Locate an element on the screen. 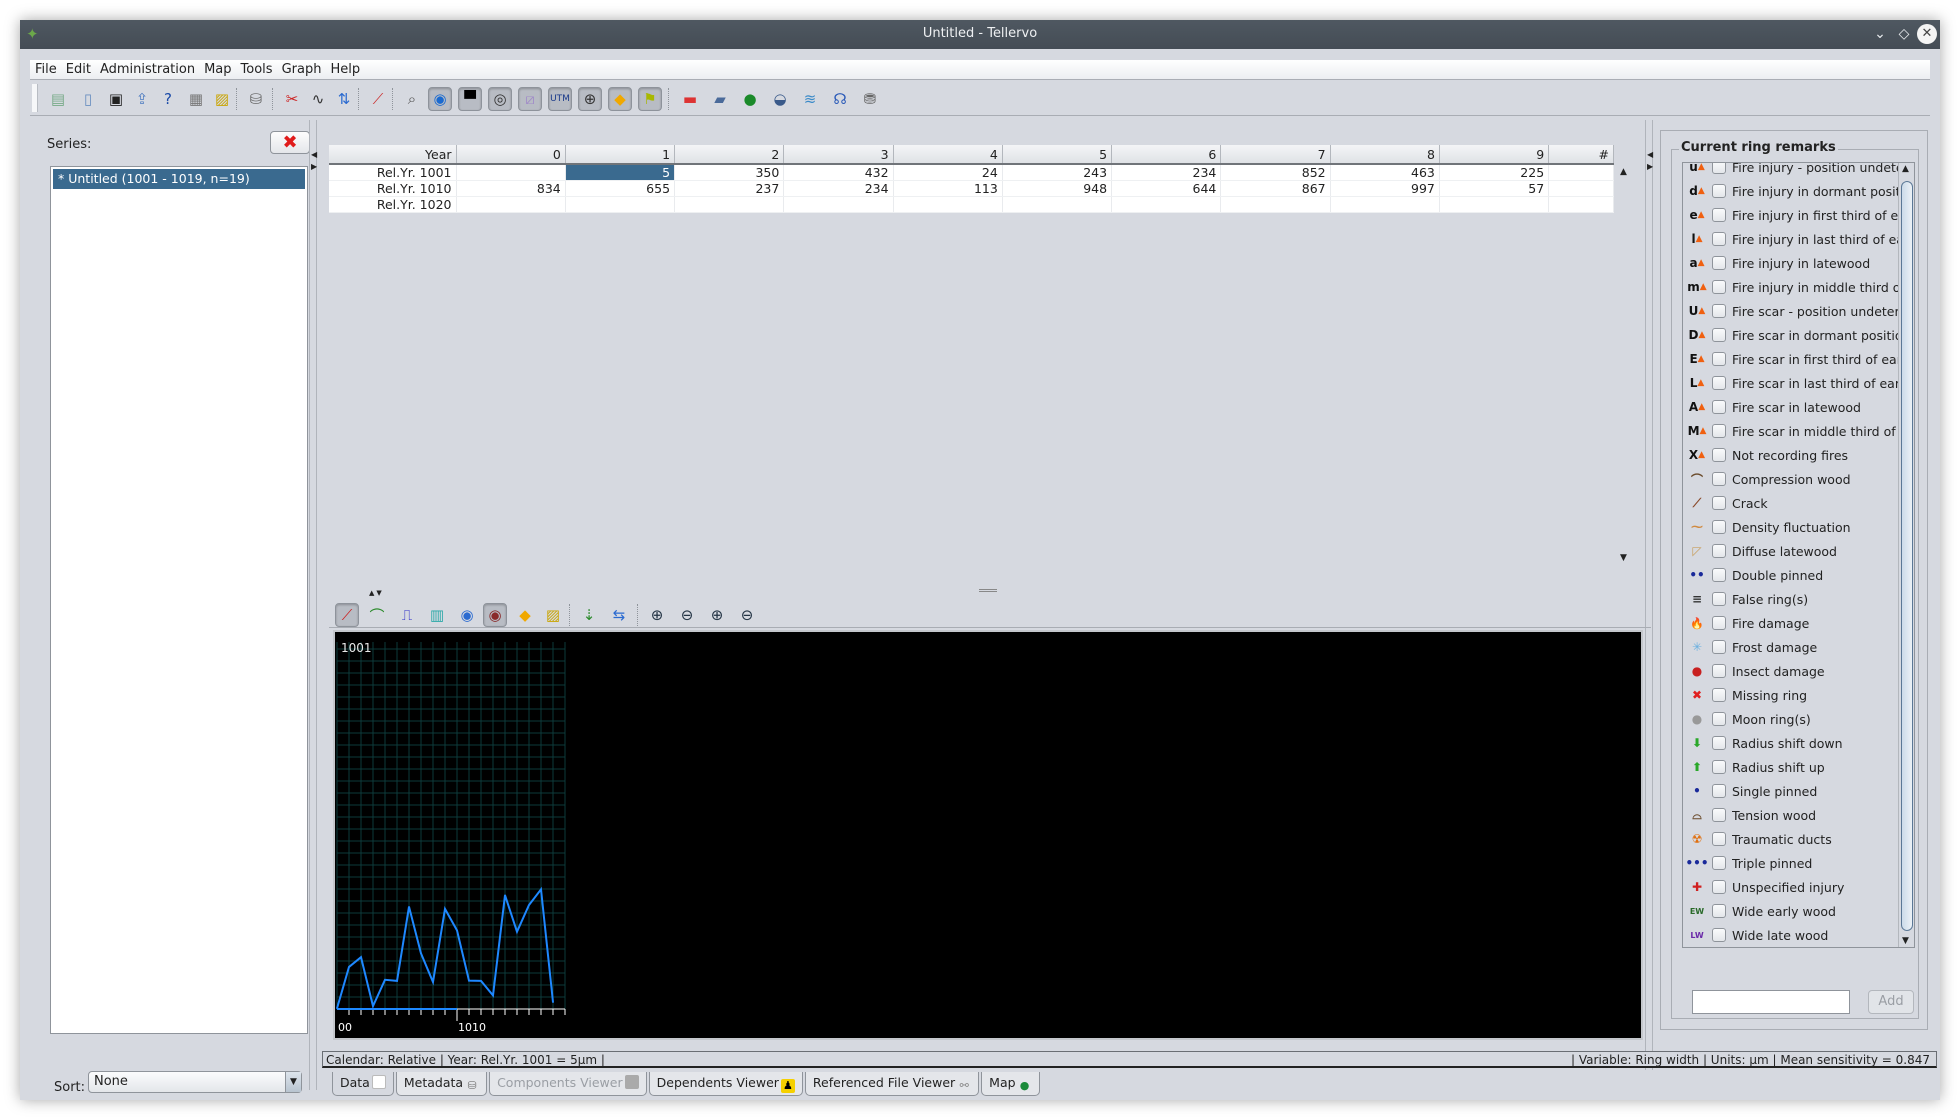  table-cell: 644 is located at coordinates (1166, 188).